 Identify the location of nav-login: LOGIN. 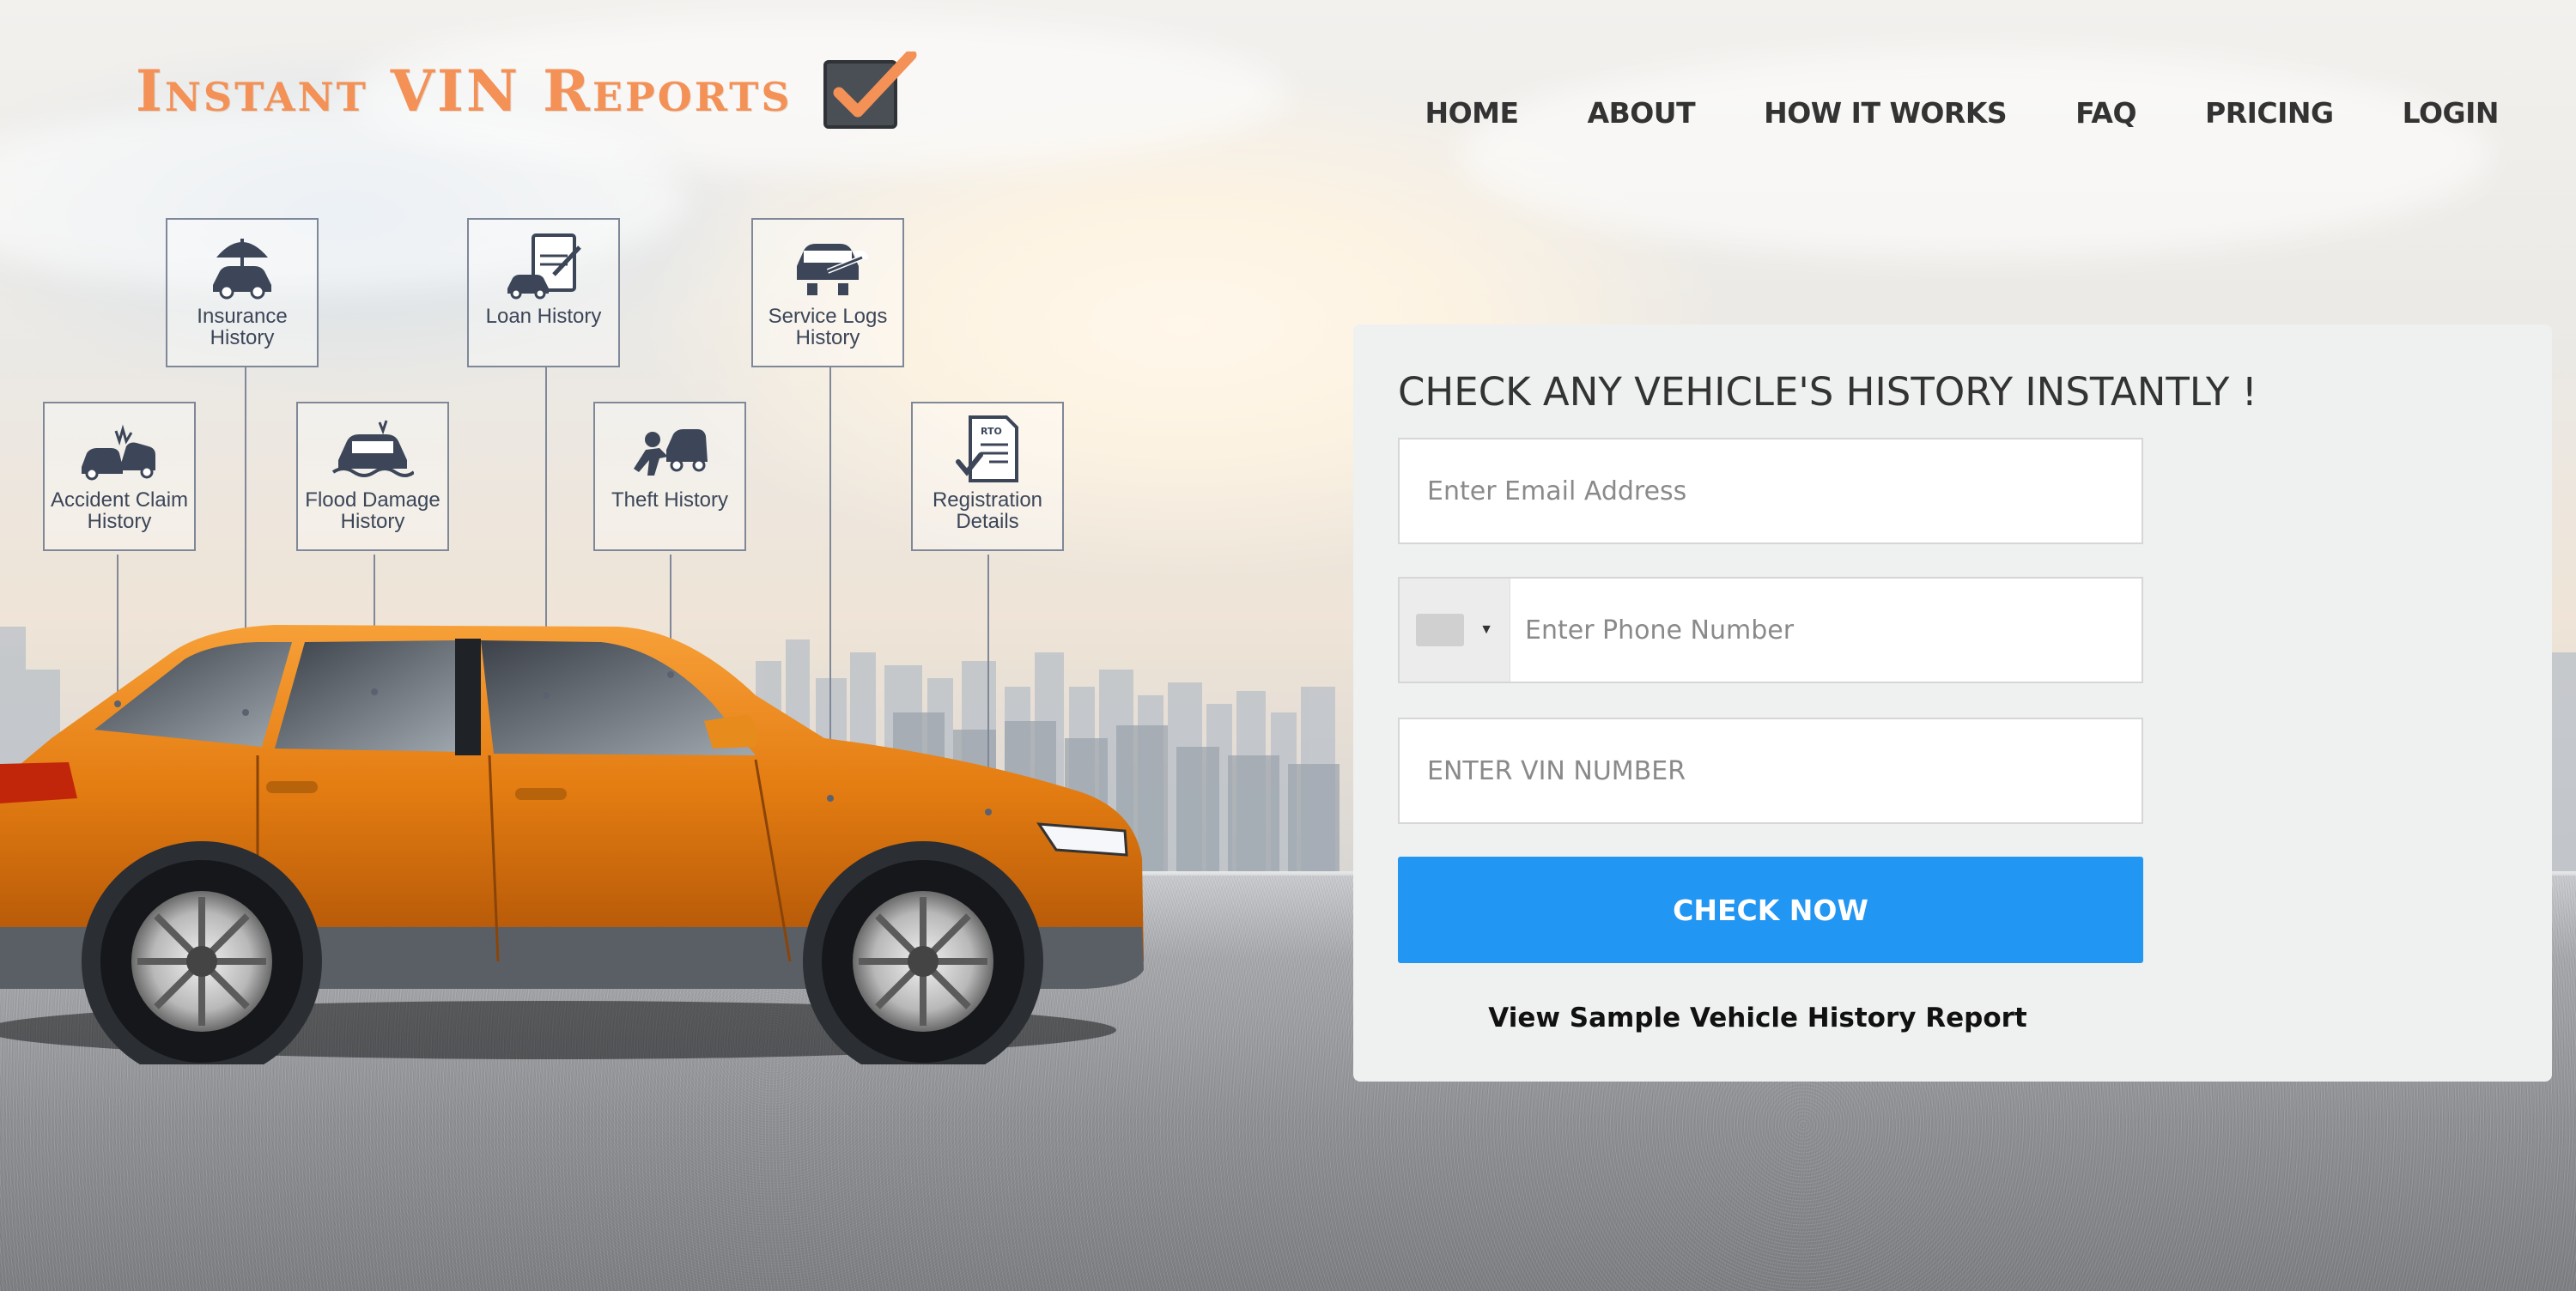
(2451, 113).